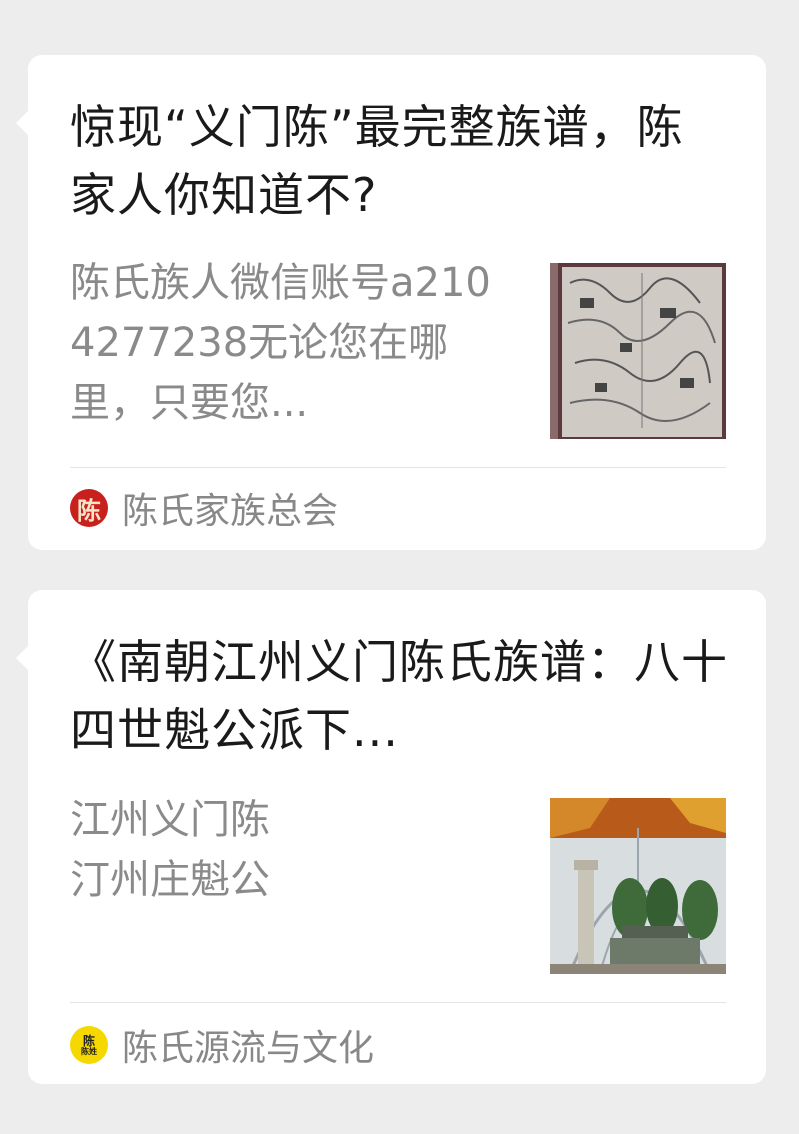 The image size is (799, 1134). What do you see at coordinates (170, 820) in the screenshot?
I see `description-line: 江州义门陈` at bounding box center [170, 820].